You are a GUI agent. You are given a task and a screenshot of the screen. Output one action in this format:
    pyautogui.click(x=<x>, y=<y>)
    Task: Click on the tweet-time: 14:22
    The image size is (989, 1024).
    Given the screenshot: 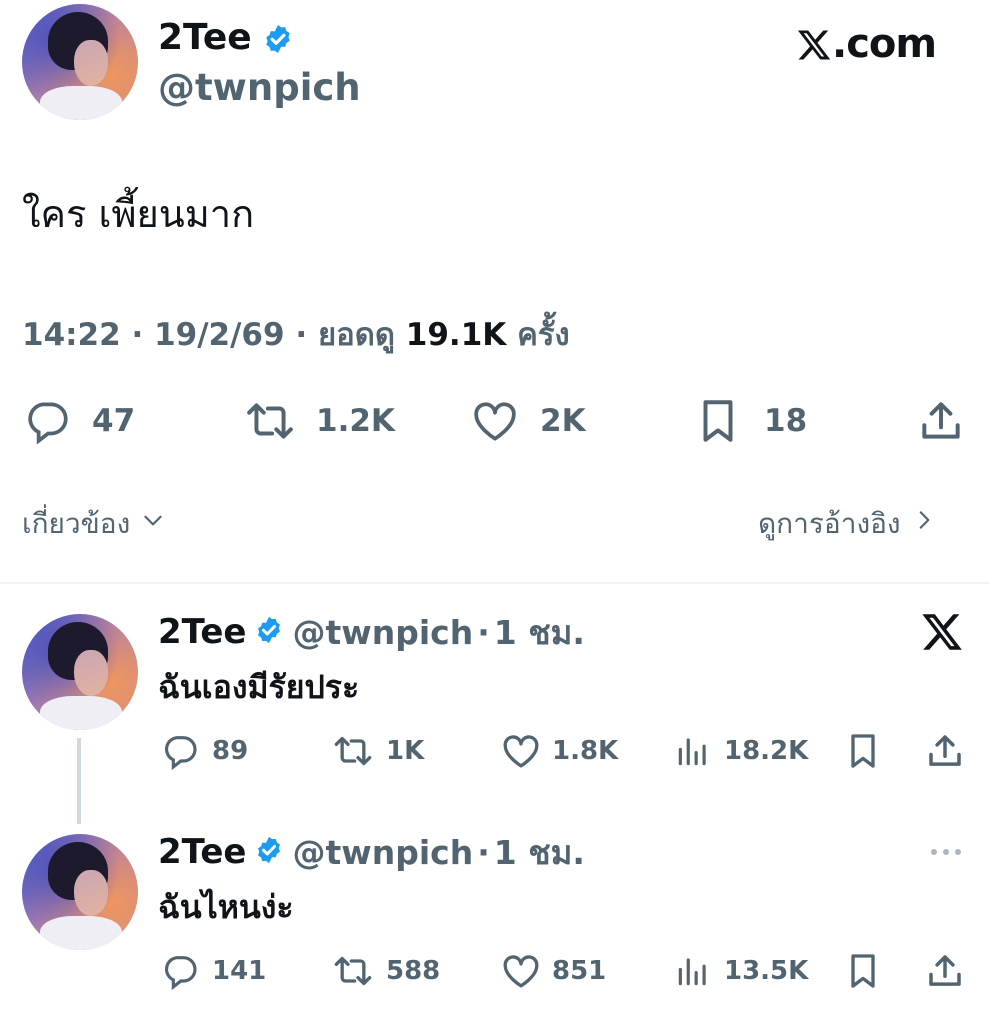 What is the action you would take?
    pyautogui.click(x=71, y=335)
    